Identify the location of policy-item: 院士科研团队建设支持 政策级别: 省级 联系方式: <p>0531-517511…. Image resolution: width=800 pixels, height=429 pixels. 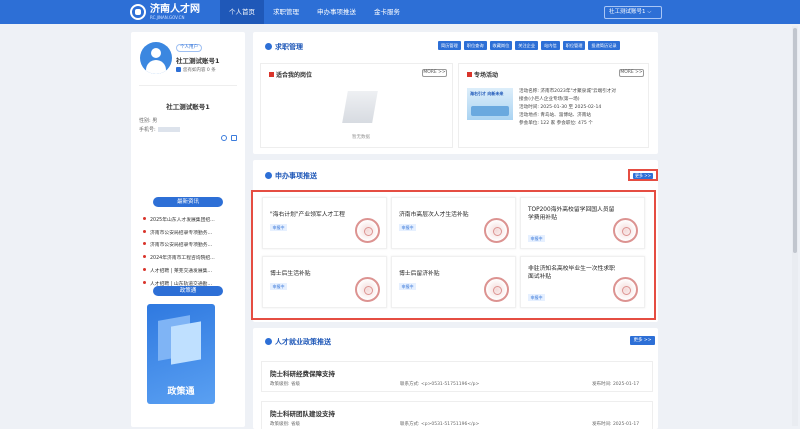
(457, 415).